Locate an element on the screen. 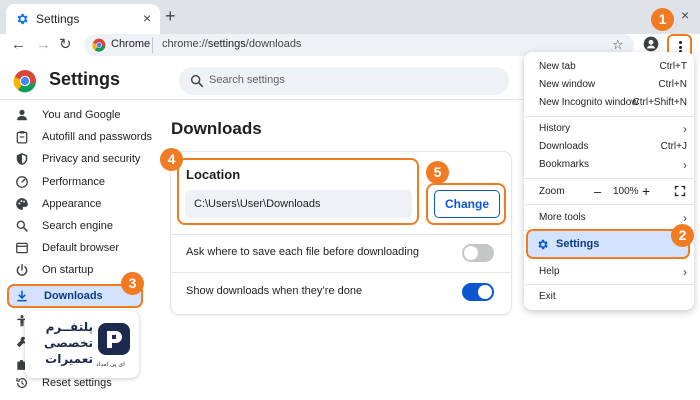 Image resolution: width=700 pixels, height=400 pixels. person-icon is located at coordinates (22, 115).